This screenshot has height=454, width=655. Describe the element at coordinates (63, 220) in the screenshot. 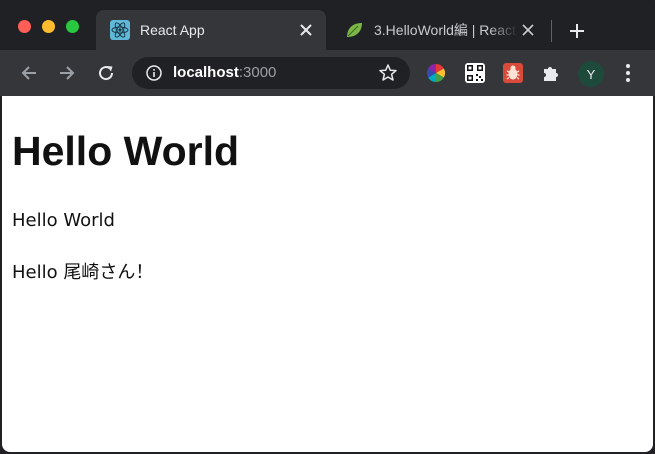

I see `page-paragraph: Hello World` at that location.